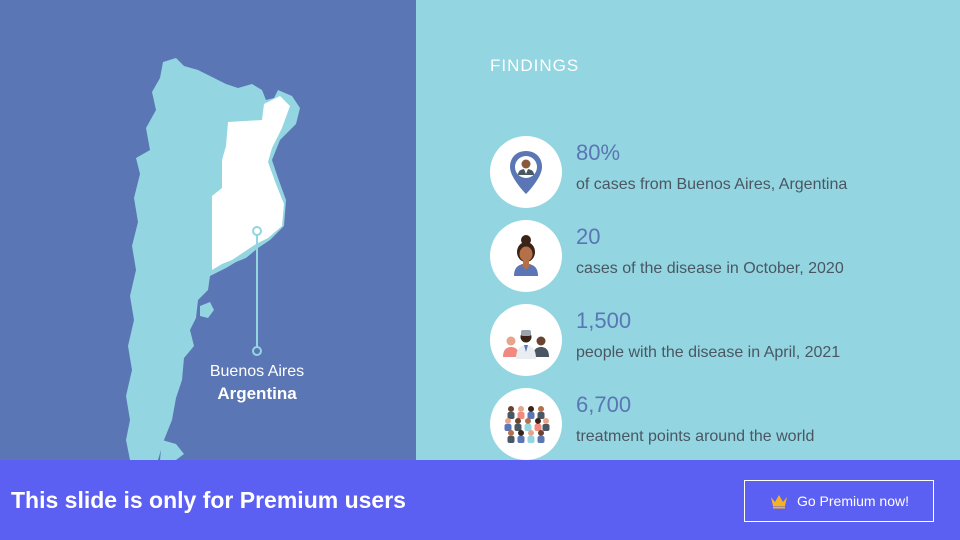  What do you see at coordinates (588, 236) in the screenshot?
I see `finding-value: 20` at bounding box center [588, 236].